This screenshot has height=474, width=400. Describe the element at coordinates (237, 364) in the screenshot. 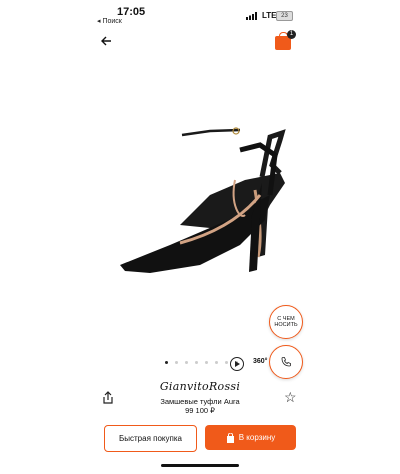

I see `play-video-icon` at that location.